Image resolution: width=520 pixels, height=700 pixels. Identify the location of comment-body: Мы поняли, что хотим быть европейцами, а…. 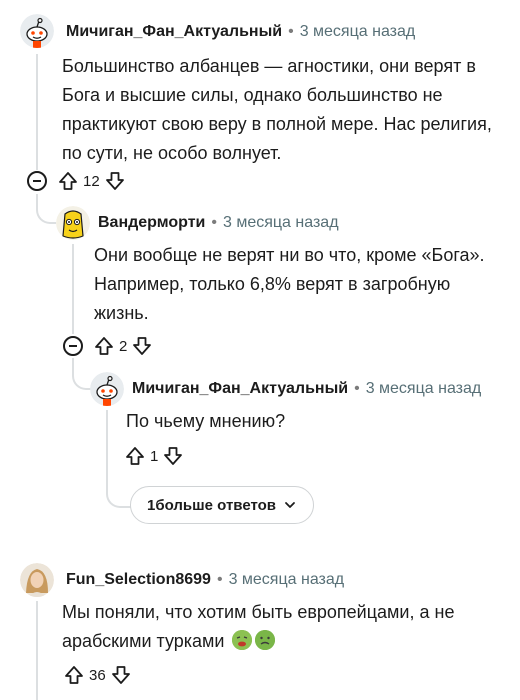
(280, 627).